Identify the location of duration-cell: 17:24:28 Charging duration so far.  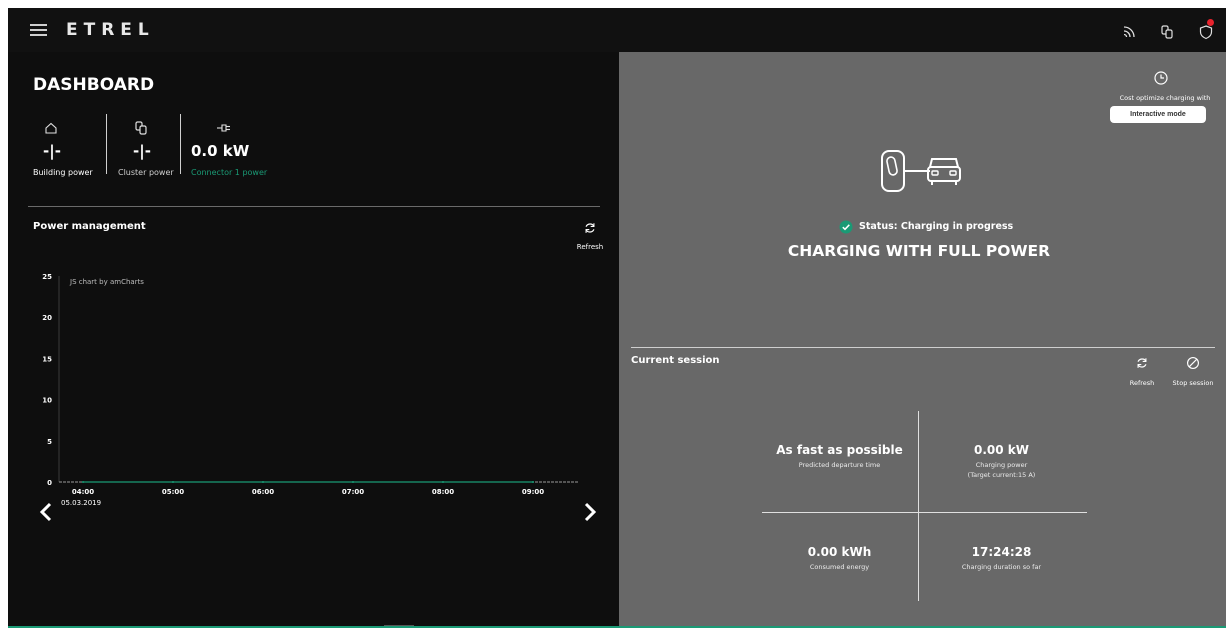
(1001, 558).